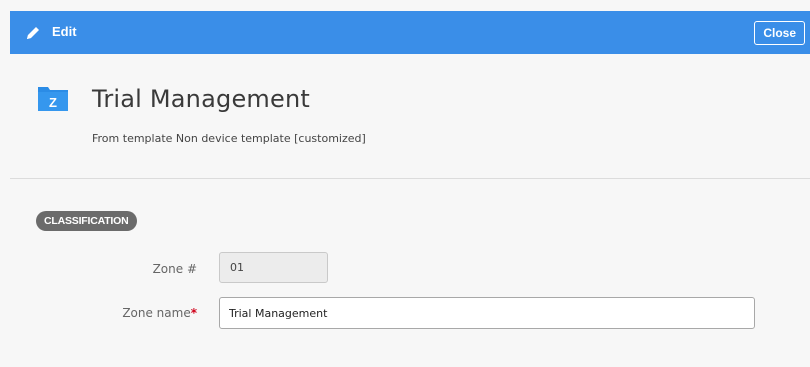  What do you see at coordinates (410, 178) in the screenshot?
I see `divider` at bounding box center [410, 178].